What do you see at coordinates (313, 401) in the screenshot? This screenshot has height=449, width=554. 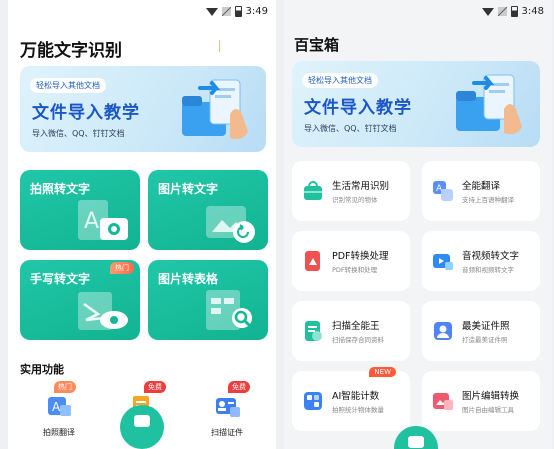 I see `ai-count-icon` at bounding box center [313, 401].